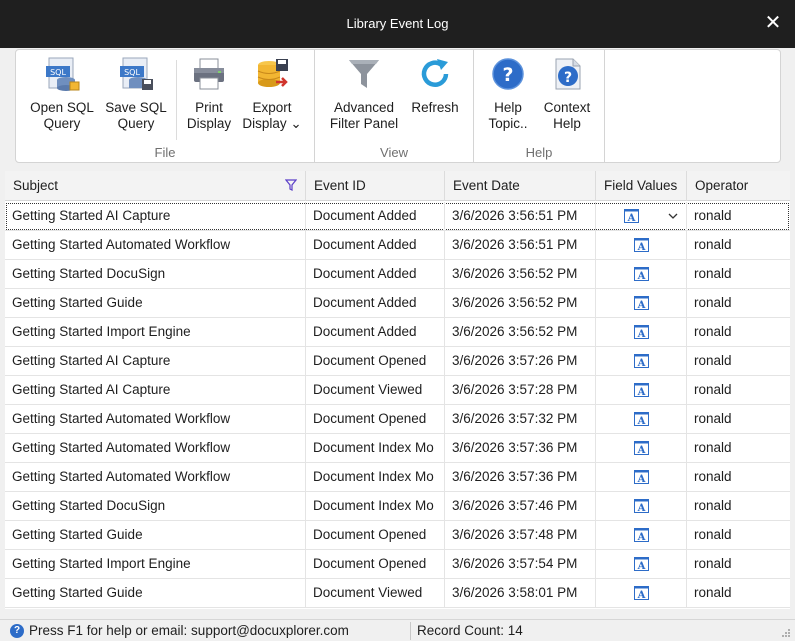 Image resolution: width=795 pixels, height=641 pixels. I want to click on ribbon-group-help: ? Help Topic.. ? Context Help Help, so click(539, 106).